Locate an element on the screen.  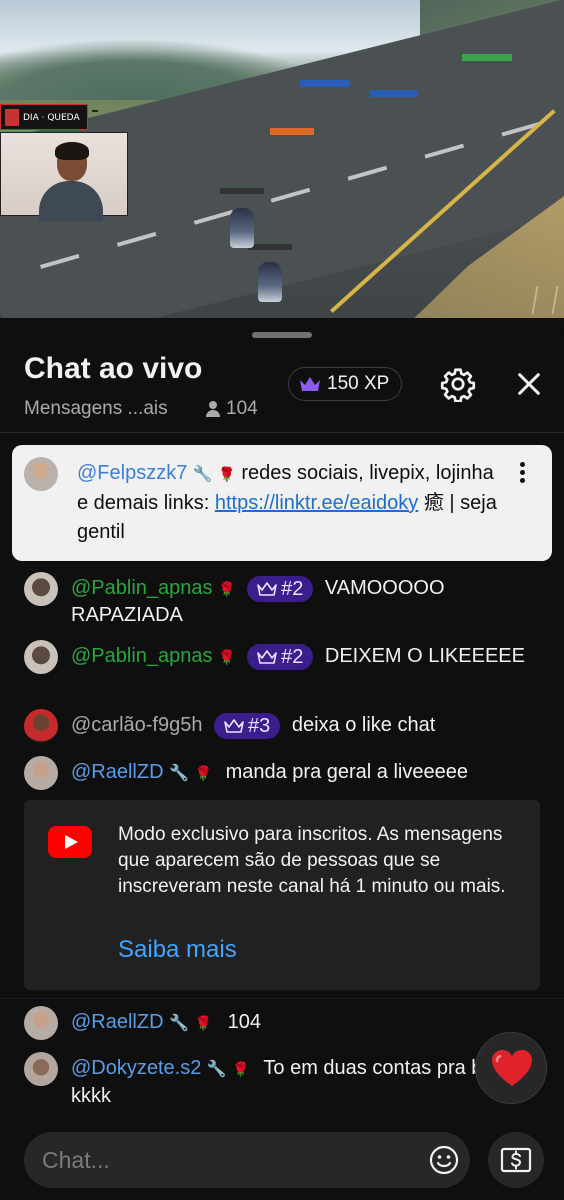
chat-message: @RaellZD 🔧 🌹 104 is located at coordinates (284, 1022).